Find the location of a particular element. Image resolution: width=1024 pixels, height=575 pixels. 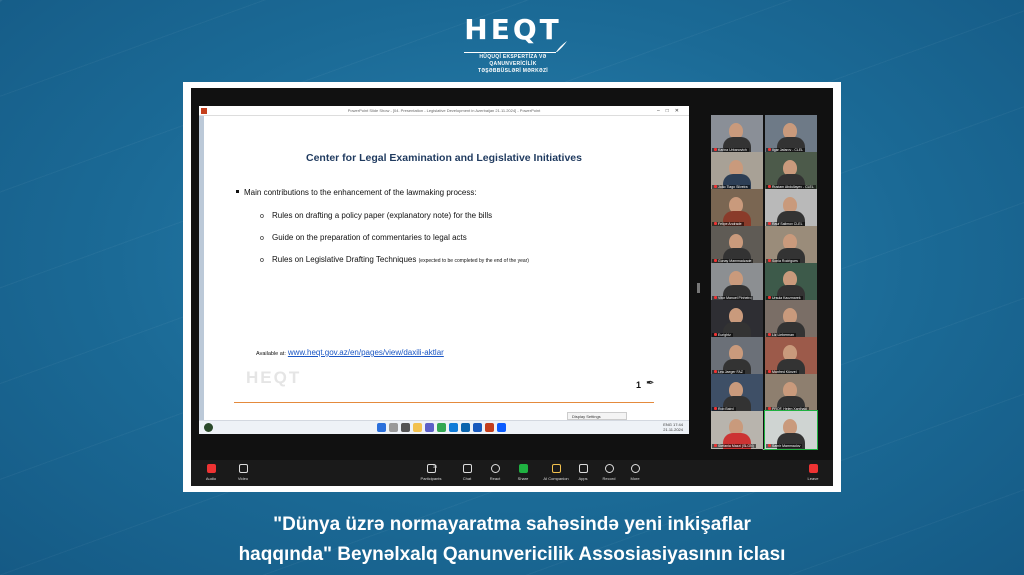

slide-page-number: 1 is located at coordinates (639, 385).